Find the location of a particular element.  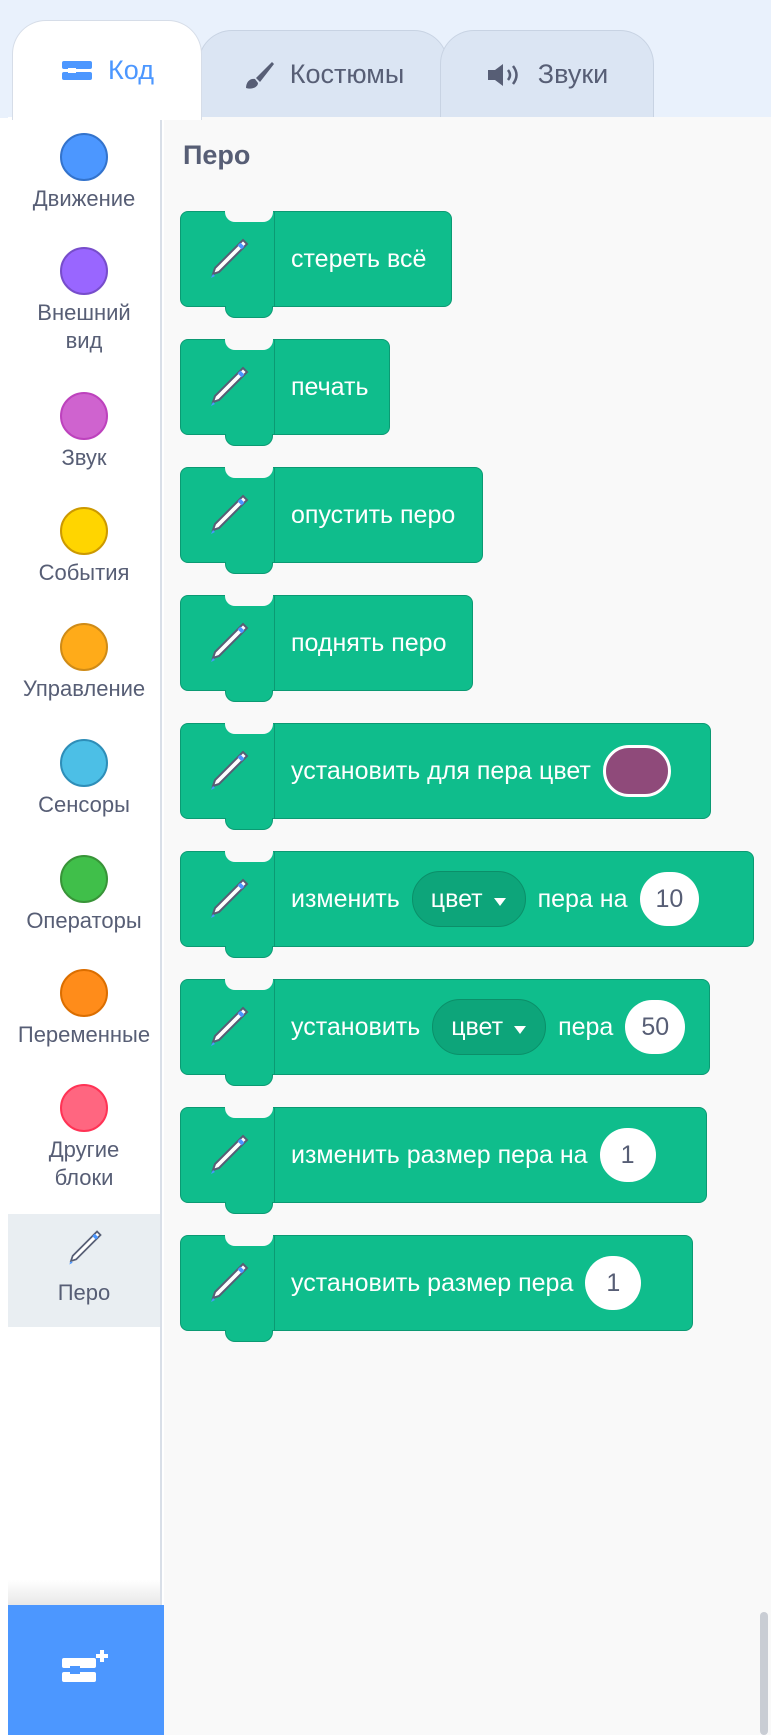

variables-dot-icon is located at coordinates (84, 993).